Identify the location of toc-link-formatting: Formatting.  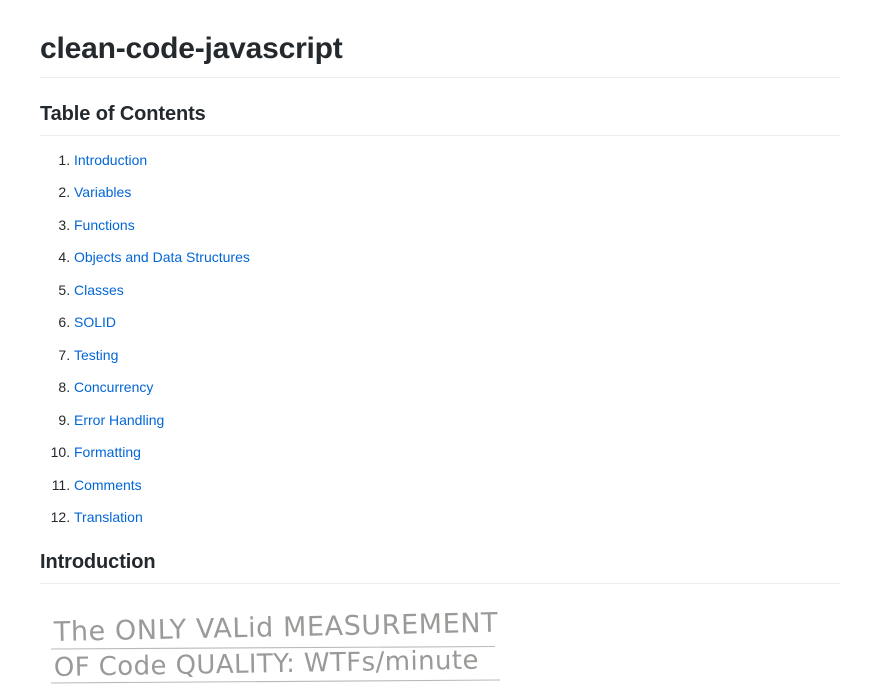
(107, 452).